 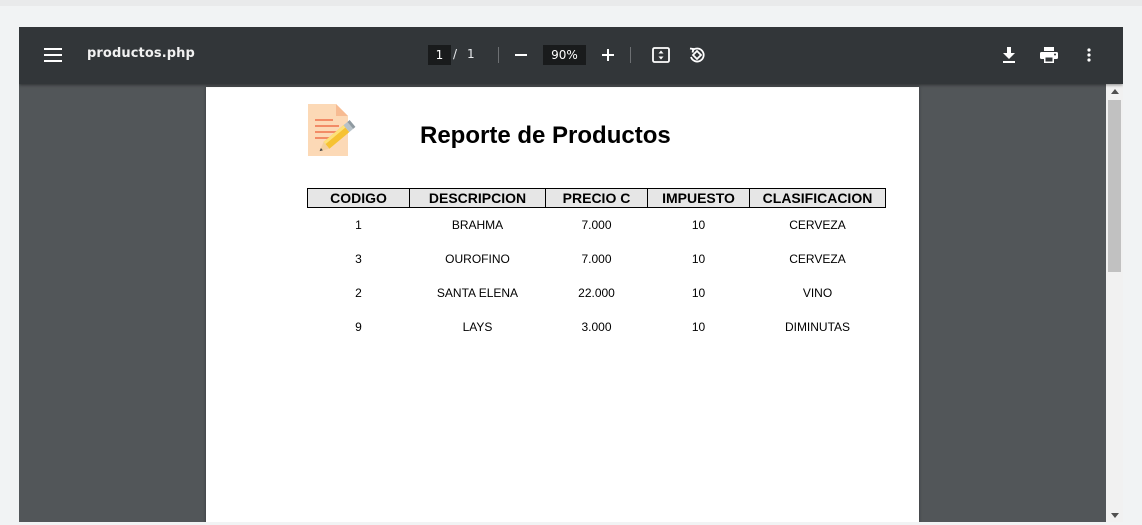 I want to click on menu-button, so click(x=53, y=55).